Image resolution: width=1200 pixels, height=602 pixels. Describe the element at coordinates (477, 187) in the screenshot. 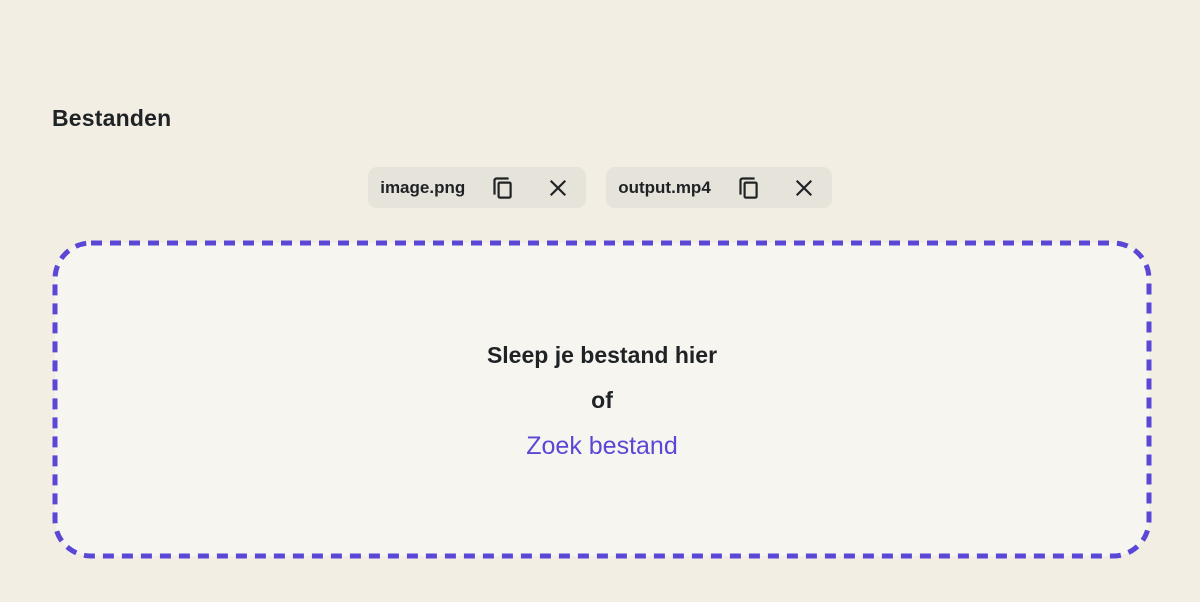

I see `file-chip: image.png` at that location.